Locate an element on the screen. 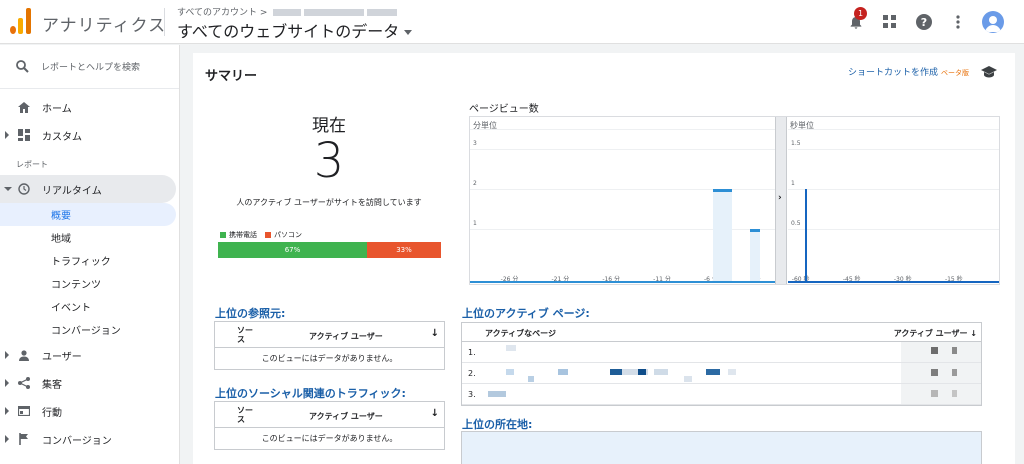 This screenshot has width=1024, height=464. sidebar-subitem-traffic: トラフィック is located at coordinates (88, 260).